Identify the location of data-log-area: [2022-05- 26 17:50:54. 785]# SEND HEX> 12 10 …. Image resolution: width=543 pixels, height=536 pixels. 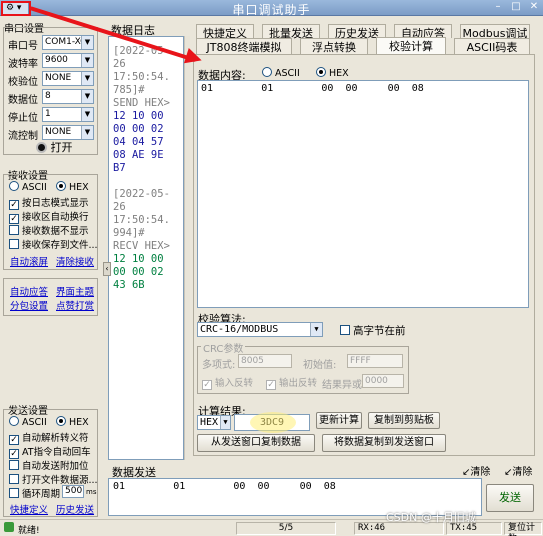
(146, 248).